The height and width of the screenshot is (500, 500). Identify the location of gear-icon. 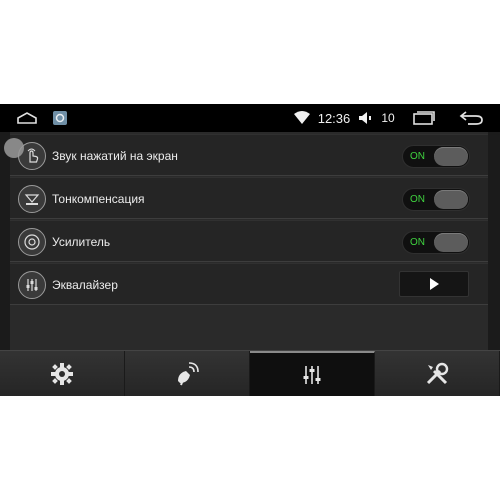
(62, 374).